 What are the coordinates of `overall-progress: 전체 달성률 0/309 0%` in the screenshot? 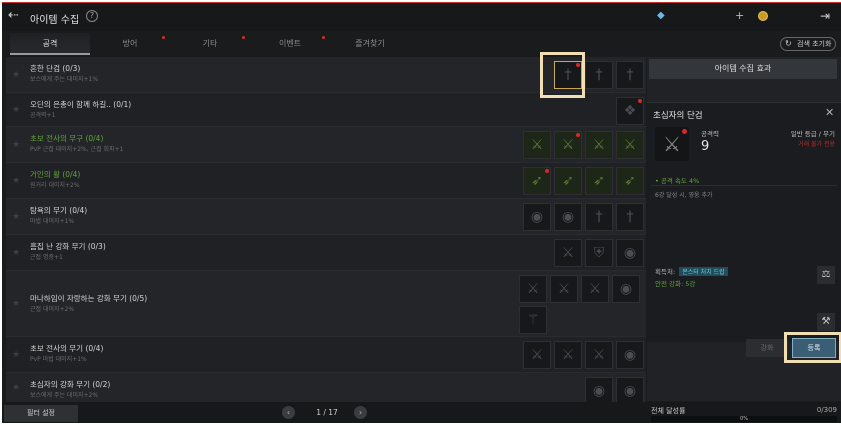 It's located at (744, 412).